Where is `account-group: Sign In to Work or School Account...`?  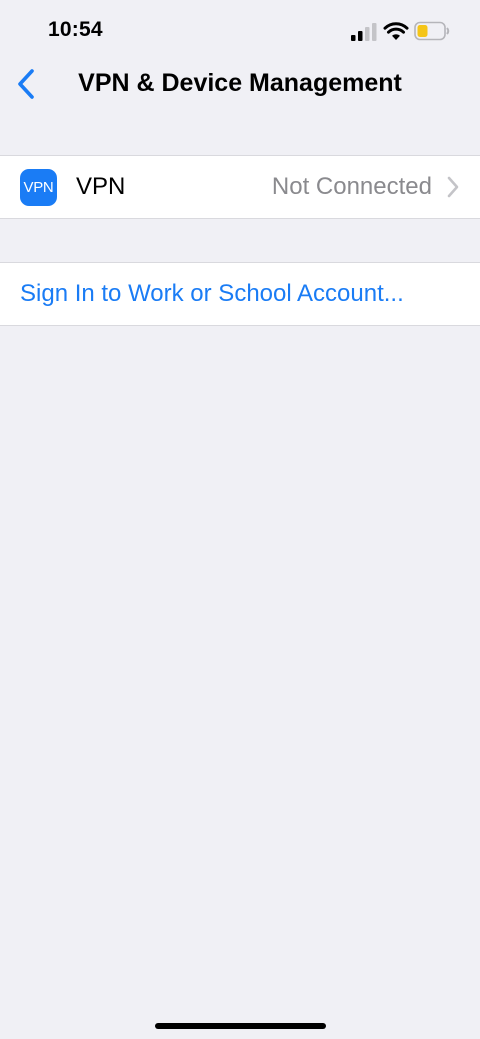 account-group: Sign In to Work or School Account... is located at coordinates (240, 294).